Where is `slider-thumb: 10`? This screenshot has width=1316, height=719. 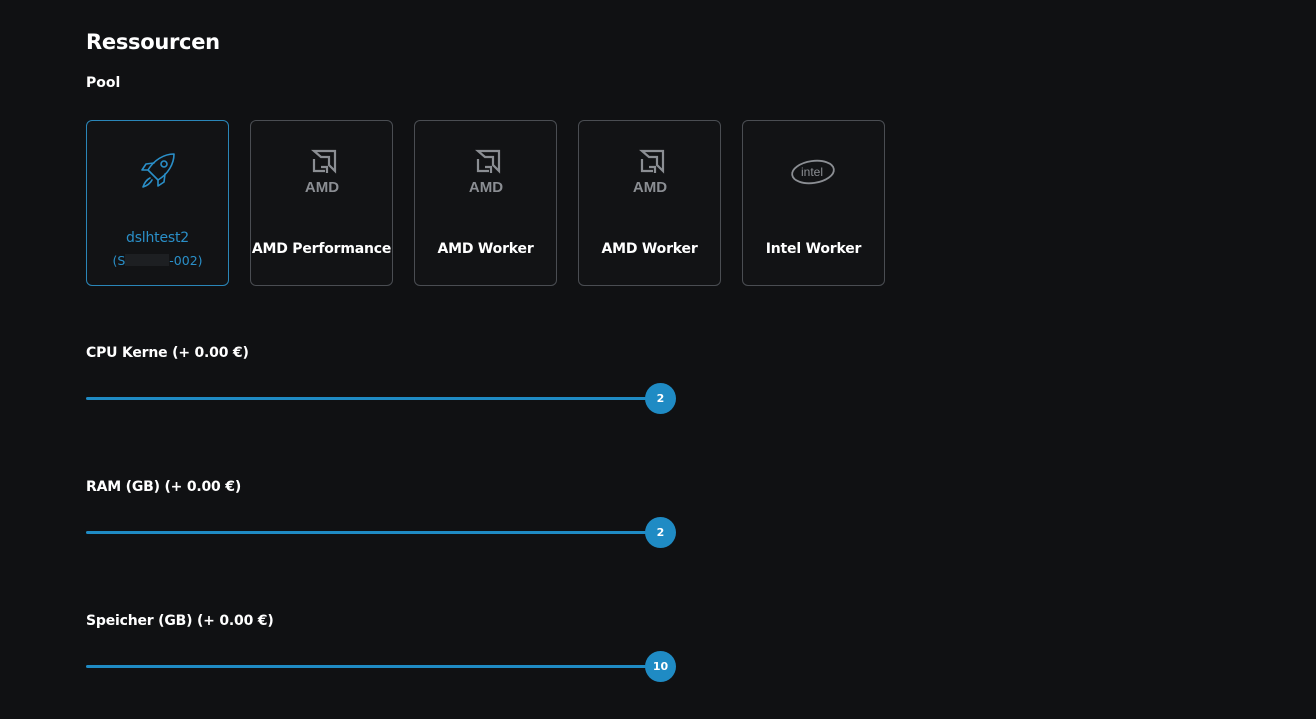 slider-thumb: 10 is located at coordinates (660, 666).